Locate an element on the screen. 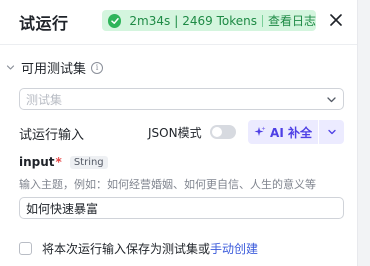 The image size is (370, 266). run-input-row: 试运行输入 JSON模式 AI 补全 is located at coordinates (182, 132).